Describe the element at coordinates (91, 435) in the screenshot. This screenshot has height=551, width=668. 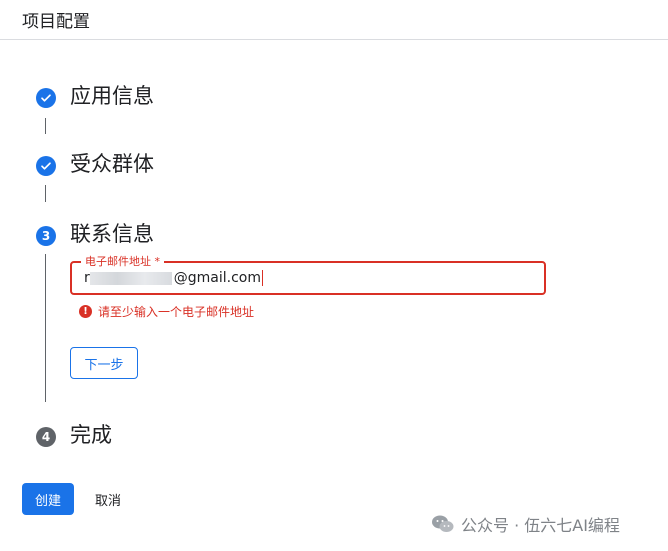
I see `step-title: 完成` at that location.